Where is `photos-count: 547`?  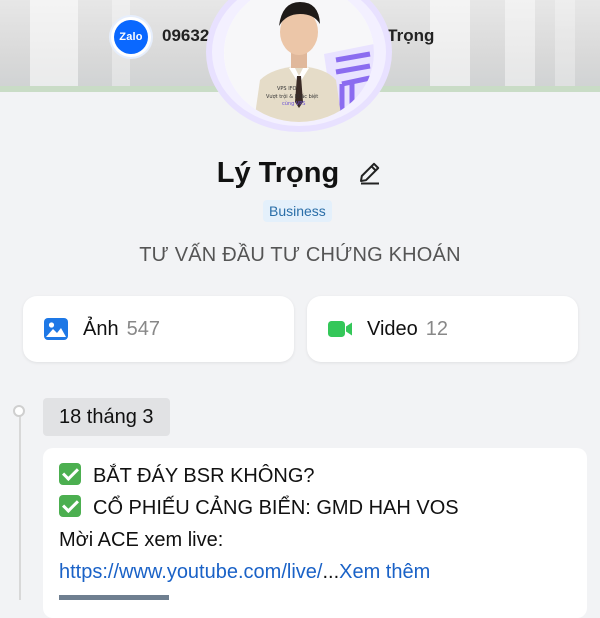 photos-count: 547 is located at coordinates (143, 328).